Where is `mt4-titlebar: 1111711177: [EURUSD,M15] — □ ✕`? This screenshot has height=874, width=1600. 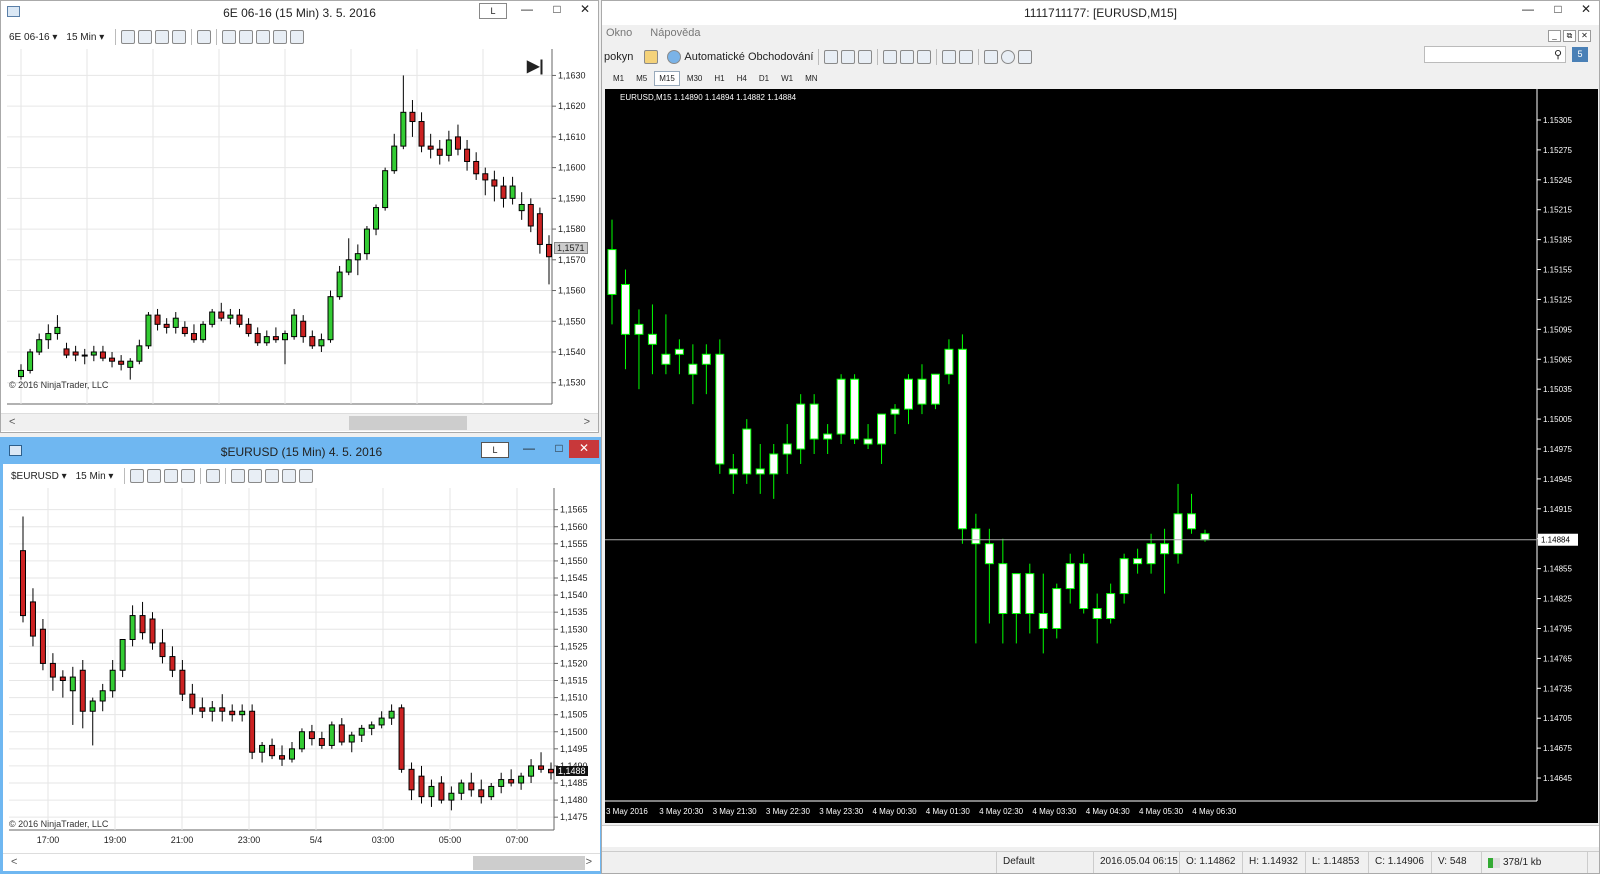
mt4-titlebar: 1111711177: [EURUSD,M15] — □ ✕ is located at coordinates (1100, 13).